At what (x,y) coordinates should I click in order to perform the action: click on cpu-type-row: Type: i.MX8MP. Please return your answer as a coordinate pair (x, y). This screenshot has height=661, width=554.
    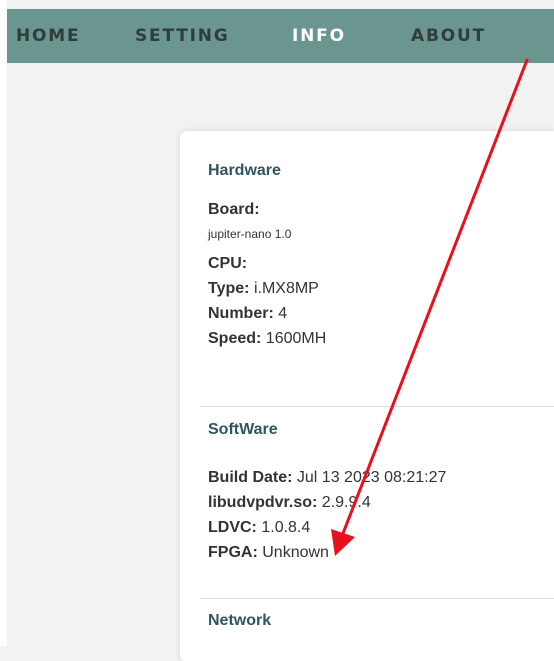
    Looking at the image, I should click on (263, 288).